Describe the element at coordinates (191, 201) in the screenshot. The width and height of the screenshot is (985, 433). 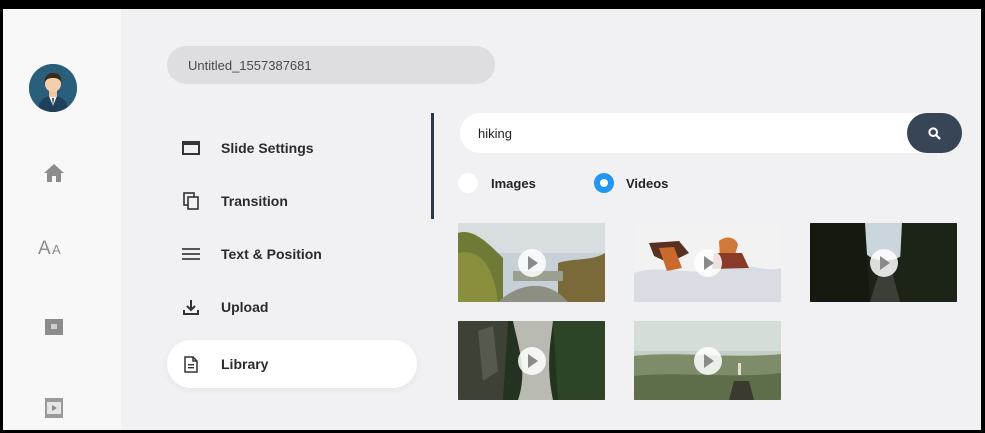
I see `copy-icon` at that location.